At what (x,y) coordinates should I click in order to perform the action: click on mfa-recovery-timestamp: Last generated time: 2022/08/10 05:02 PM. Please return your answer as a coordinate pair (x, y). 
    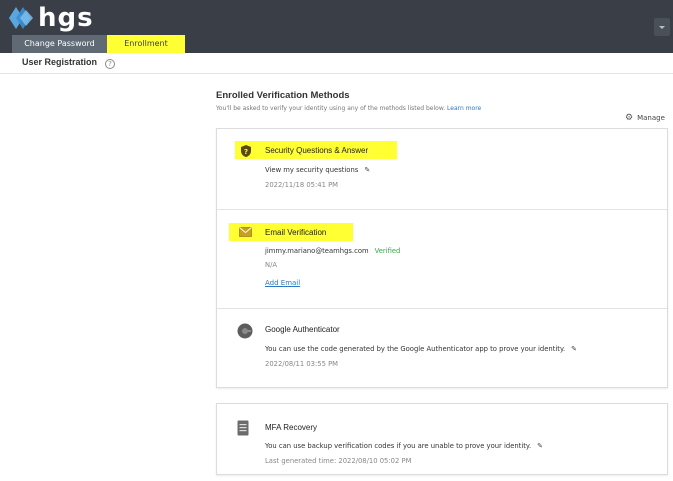
    Looking at the image, I should click on (338, 461).